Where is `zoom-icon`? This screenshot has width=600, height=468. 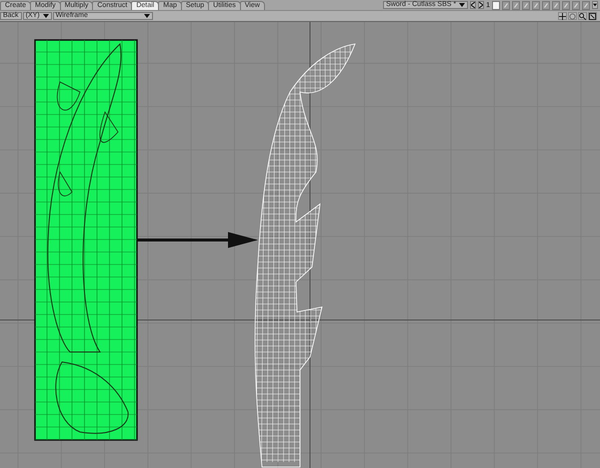
zoom-icon is located at coordinates (582, 16).